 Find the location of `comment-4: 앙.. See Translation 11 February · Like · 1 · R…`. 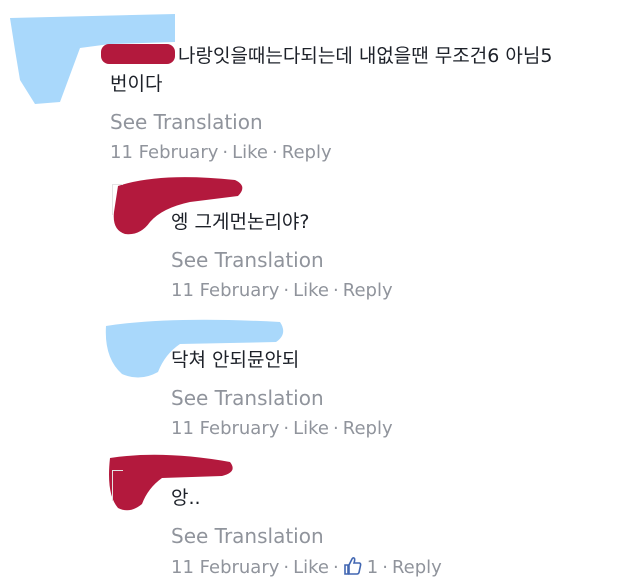

comment-4: 앙.. See Translation 11 February · Like · 1 · R… is located at coordinates (306, 533).